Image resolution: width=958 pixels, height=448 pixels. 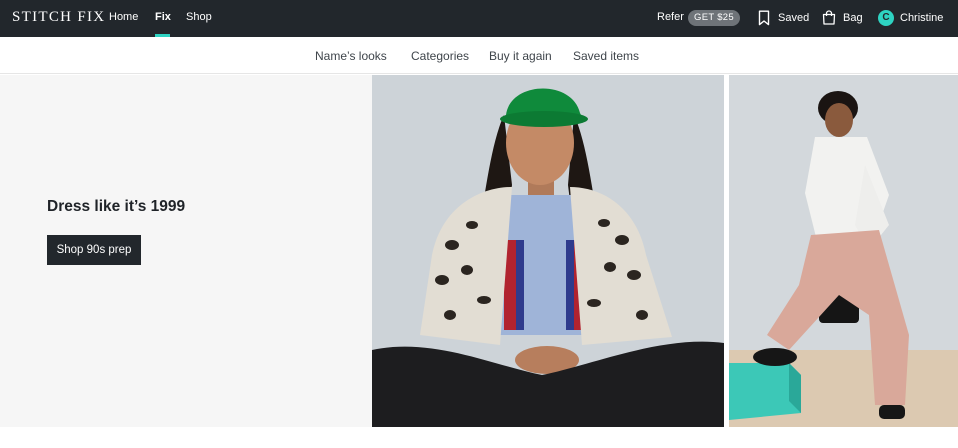 What do you see at coordinates (123, 17) in the screenshot?
I see `nav-link-home: Home` at bounding box center [123, 17].